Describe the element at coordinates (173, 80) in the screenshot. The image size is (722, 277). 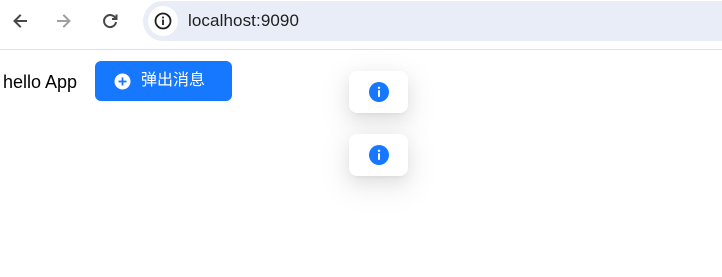
I see `popup-button-label: 弹出消息` at that location.